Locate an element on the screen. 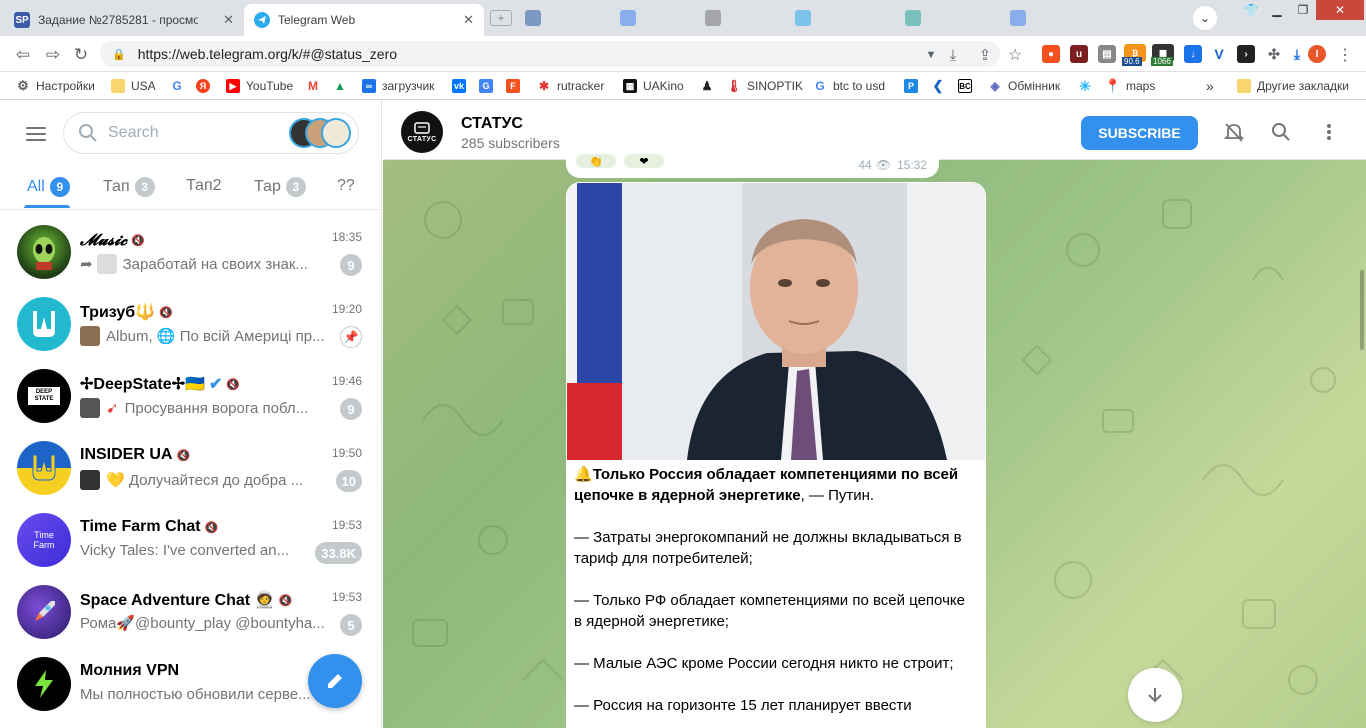  bookmark: M is located at coordinates (316, 86).